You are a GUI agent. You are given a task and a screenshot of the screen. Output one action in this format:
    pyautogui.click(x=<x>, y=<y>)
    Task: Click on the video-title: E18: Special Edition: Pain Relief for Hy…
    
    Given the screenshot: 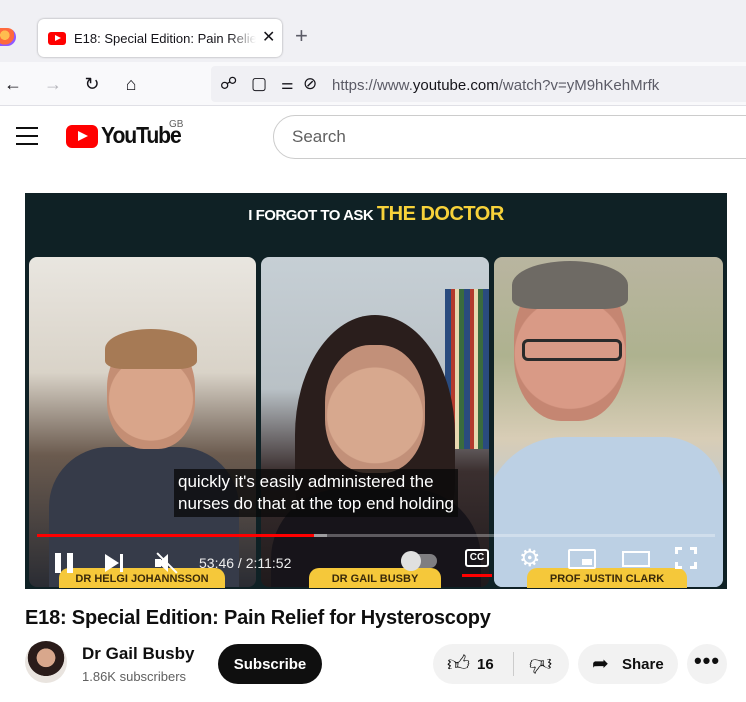 What is the action you would take?
    pyautogui.click(x=258, y=618)
    